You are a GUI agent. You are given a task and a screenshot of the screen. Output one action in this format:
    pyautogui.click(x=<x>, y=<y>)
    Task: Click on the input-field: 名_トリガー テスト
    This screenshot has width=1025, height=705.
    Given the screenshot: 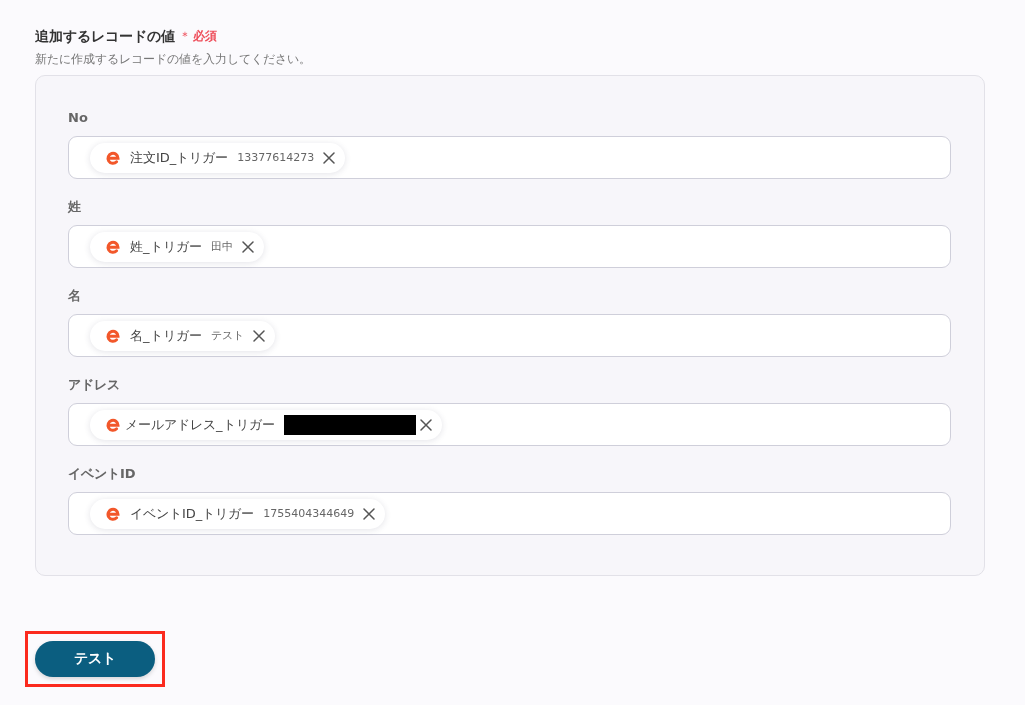 What is the action you would take?
    pyautogui.click(x=509, y=335)
    